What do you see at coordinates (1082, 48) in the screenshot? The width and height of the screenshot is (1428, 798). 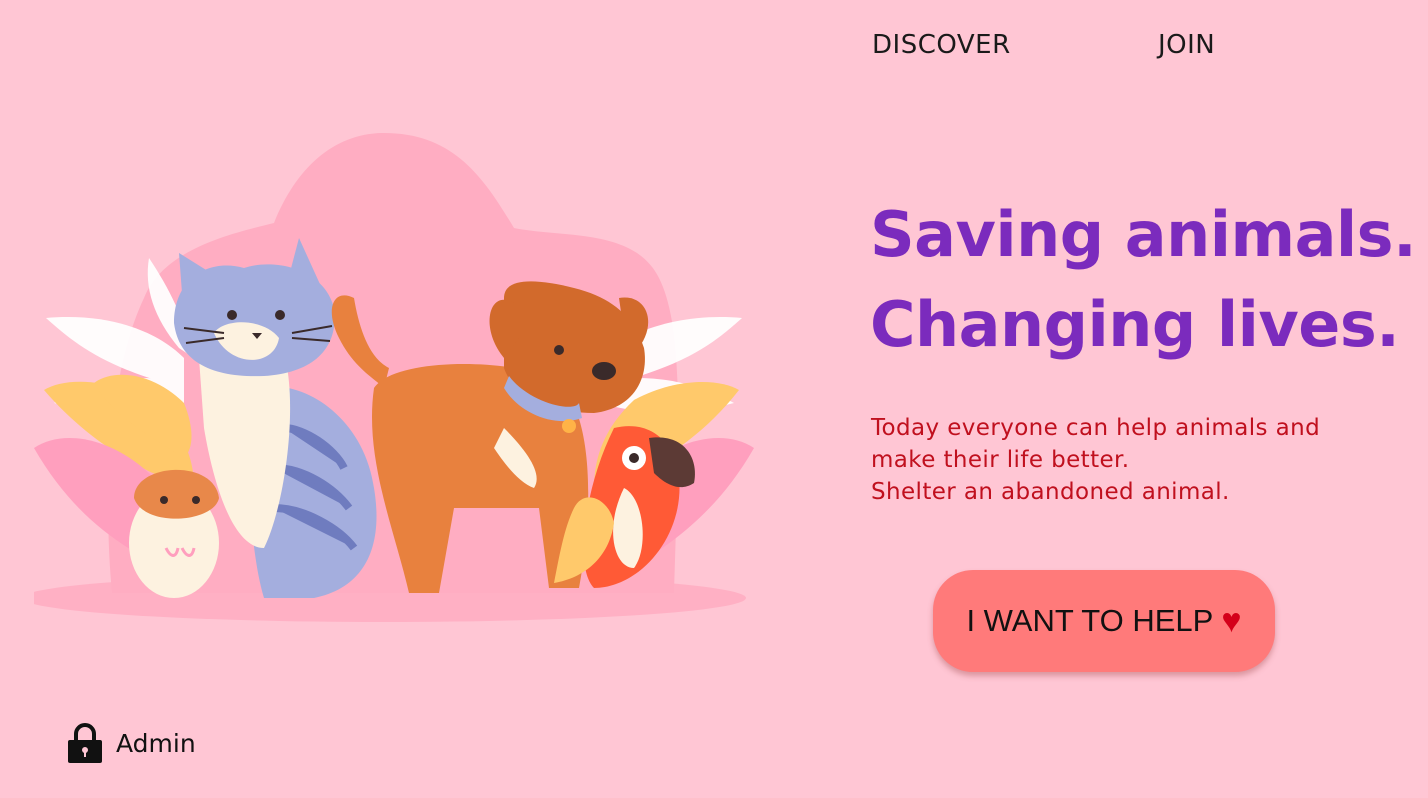 I see `top-nav: DISCOVER JOIN` at bounding box center [1082, 48].